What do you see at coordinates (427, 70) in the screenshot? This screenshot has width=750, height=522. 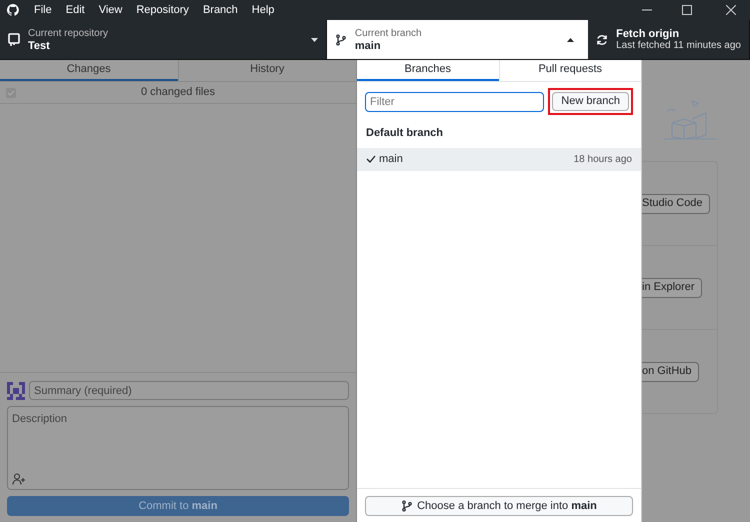 I see `tab: Branches` at bounding box center [427, 70].